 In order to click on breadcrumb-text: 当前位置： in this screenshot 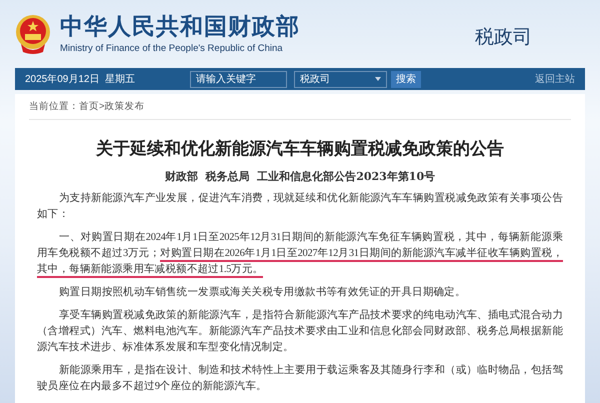, I will do `click(54, 107)`.